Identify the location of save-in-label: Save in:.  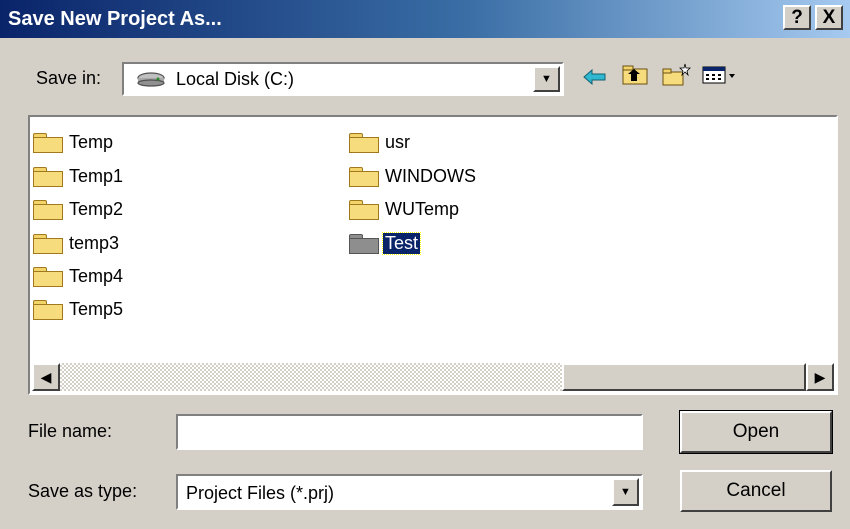
(69, 78).